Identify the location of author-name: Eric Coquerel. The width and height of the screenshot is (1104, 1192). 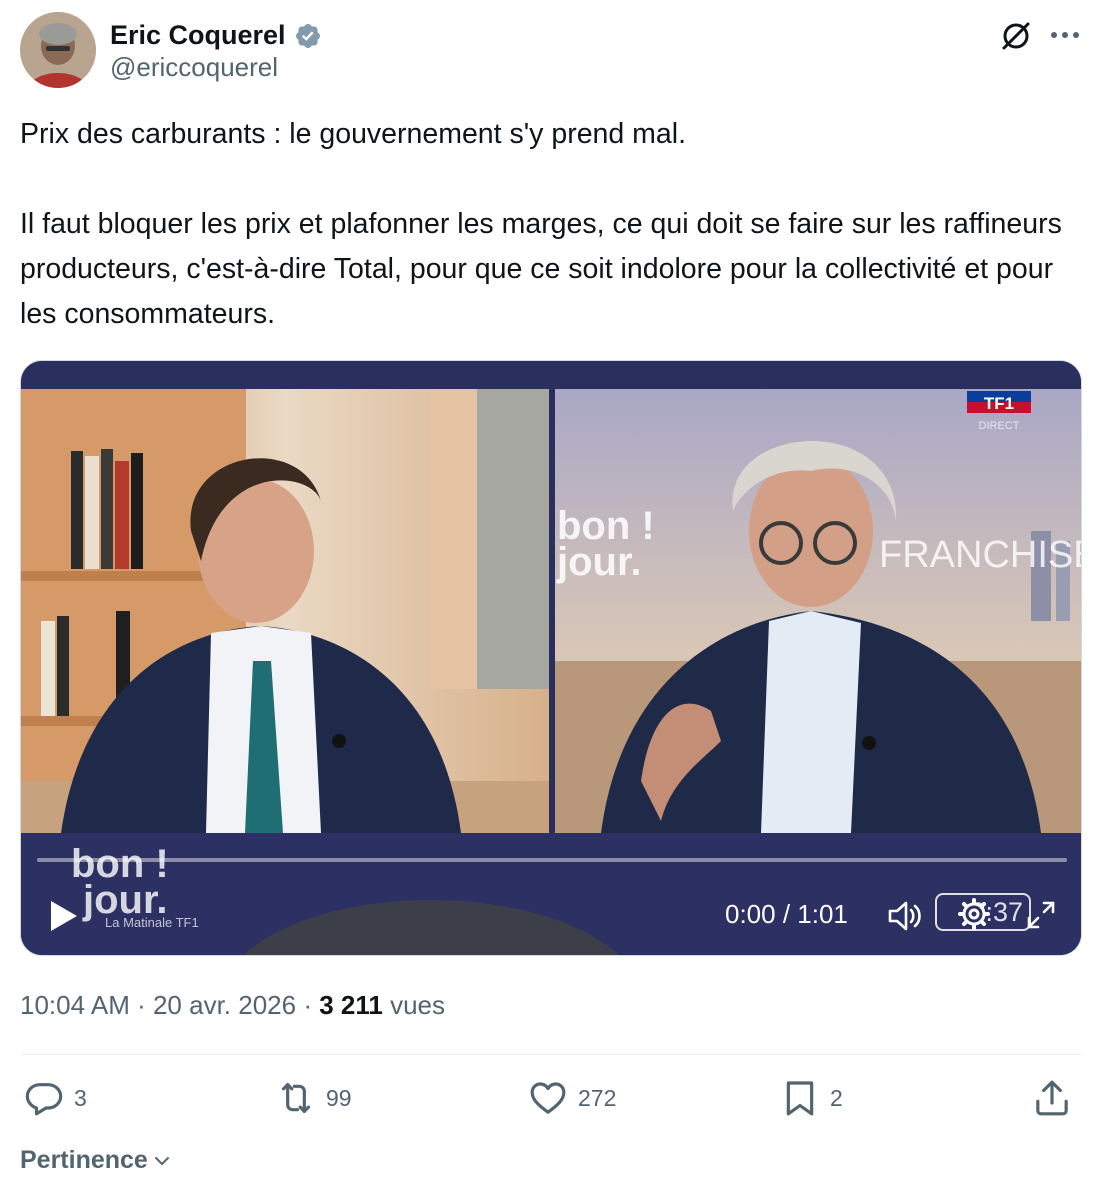
(198, 35).